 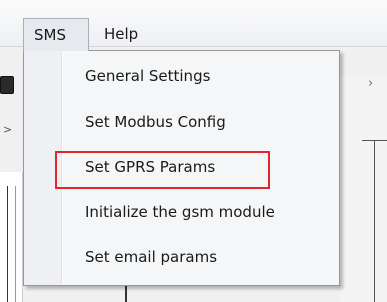 I want to click on expand-arrow-icon: >, so click(x=7, y=129).